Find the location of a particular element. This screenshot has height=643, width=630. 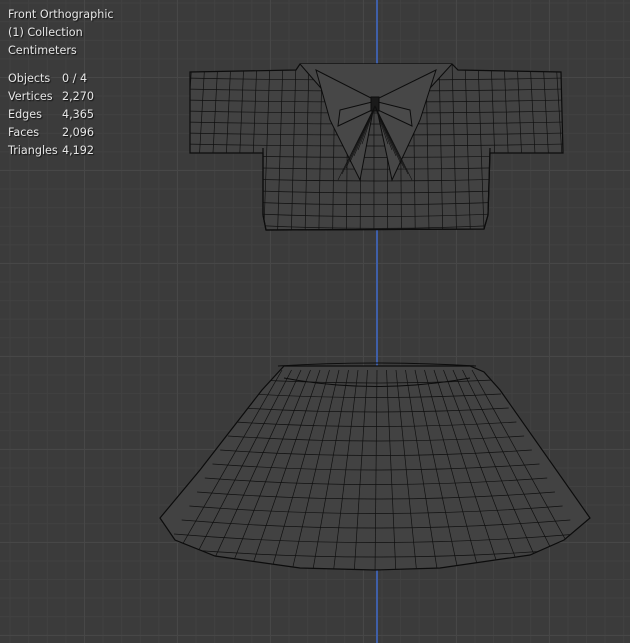

stat-row-triangles: Triangles 4,192 is located at coordinates (51, 151).